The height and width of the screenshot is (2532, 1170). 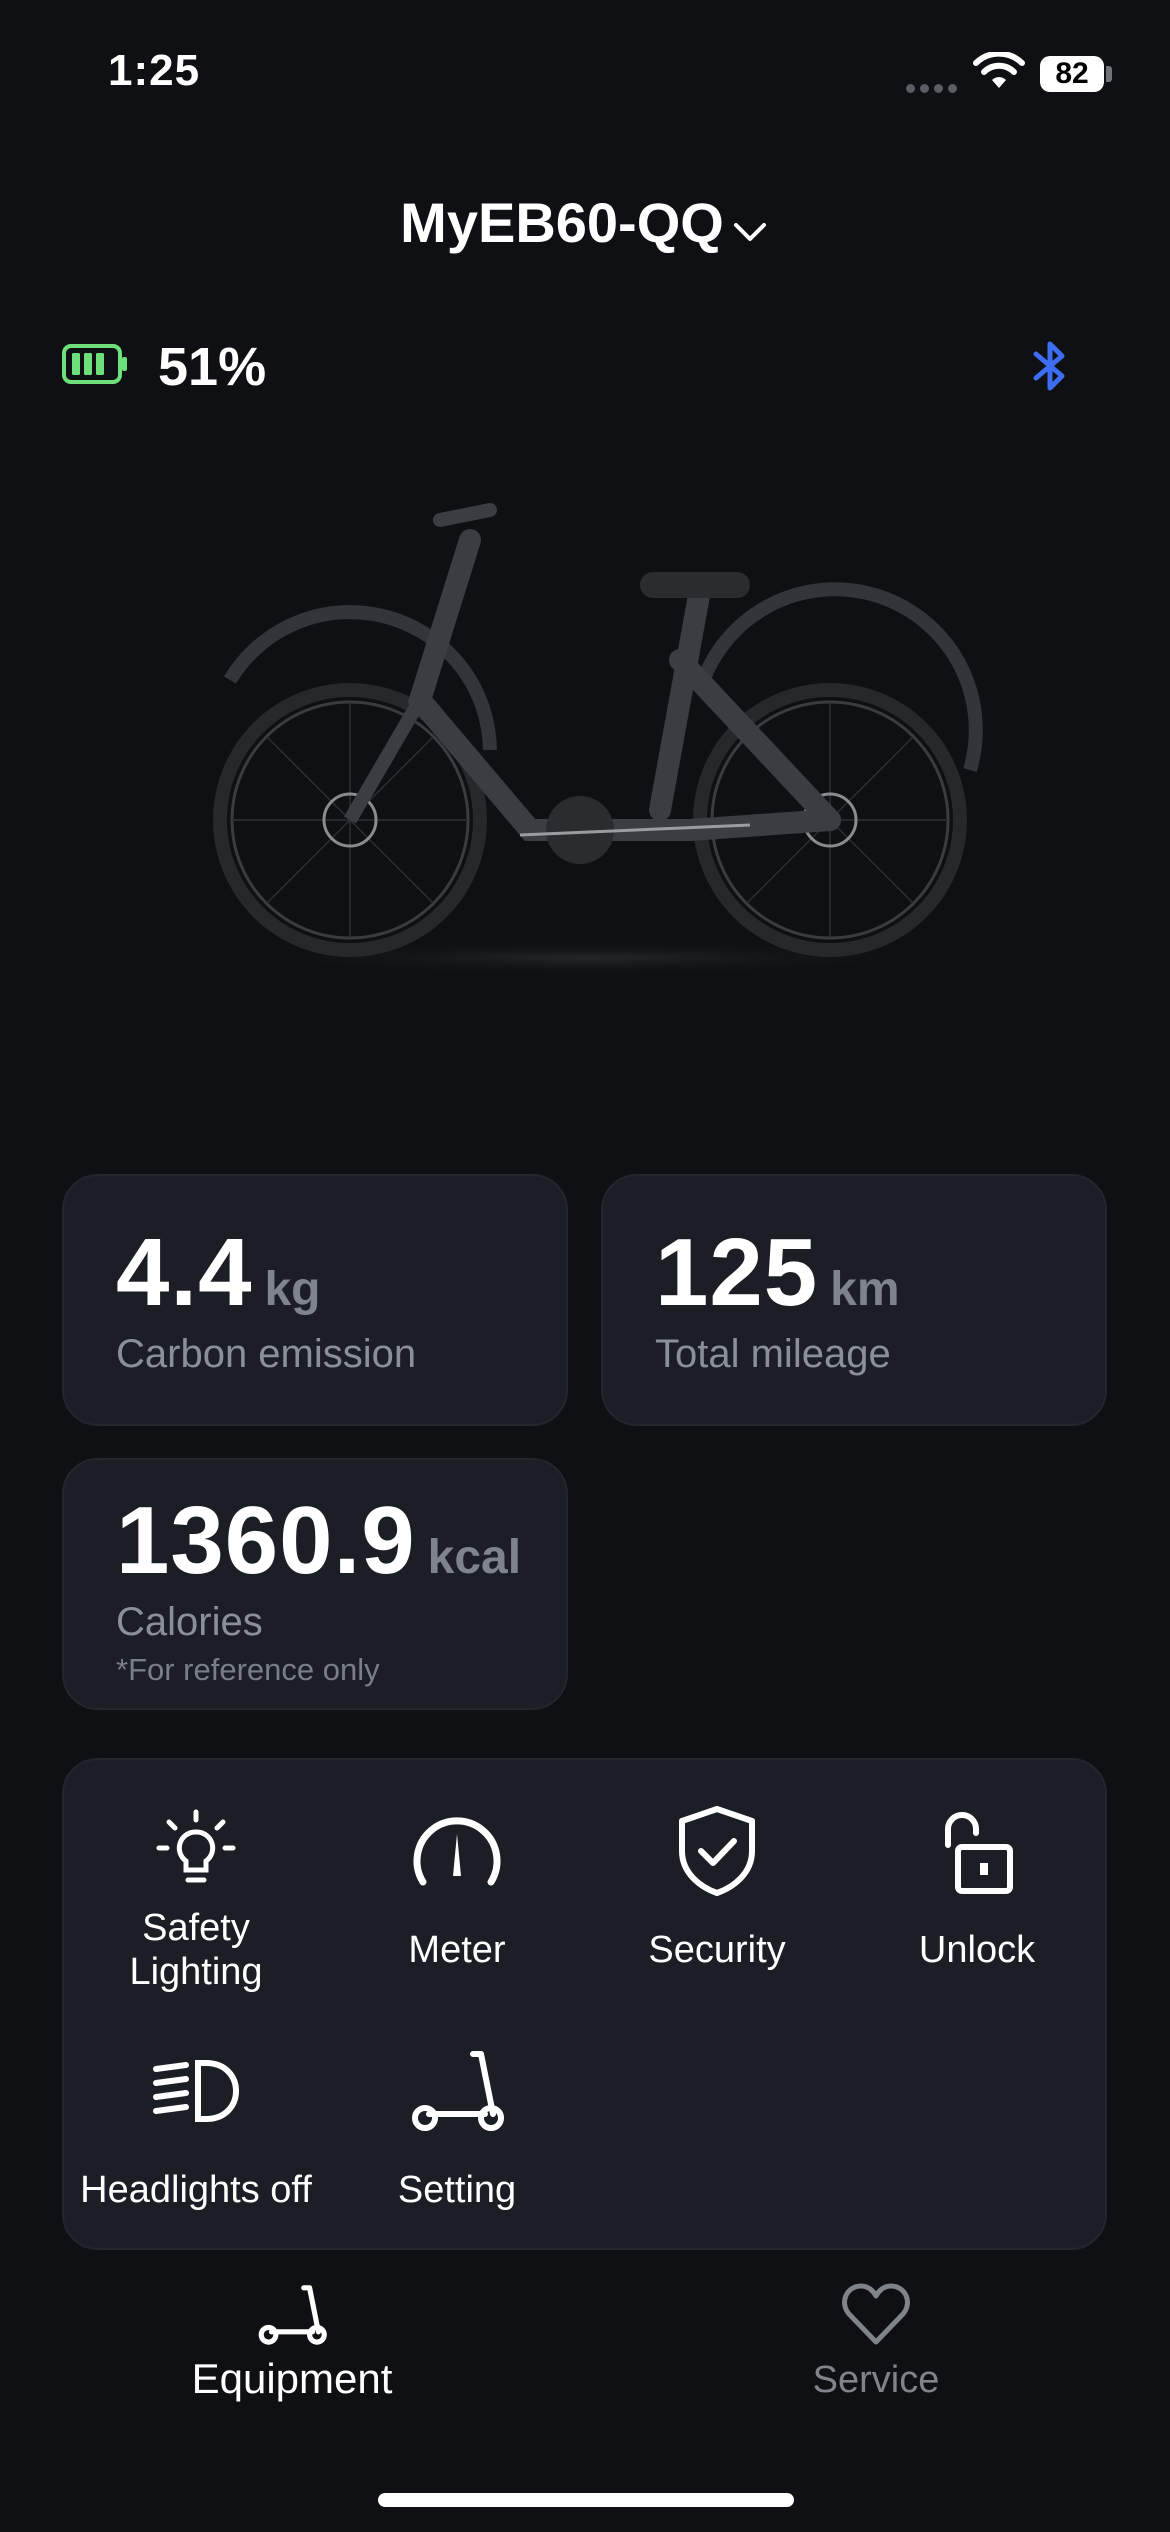 I want to click on calories-label: Calories, so click(x=189, y=1622).